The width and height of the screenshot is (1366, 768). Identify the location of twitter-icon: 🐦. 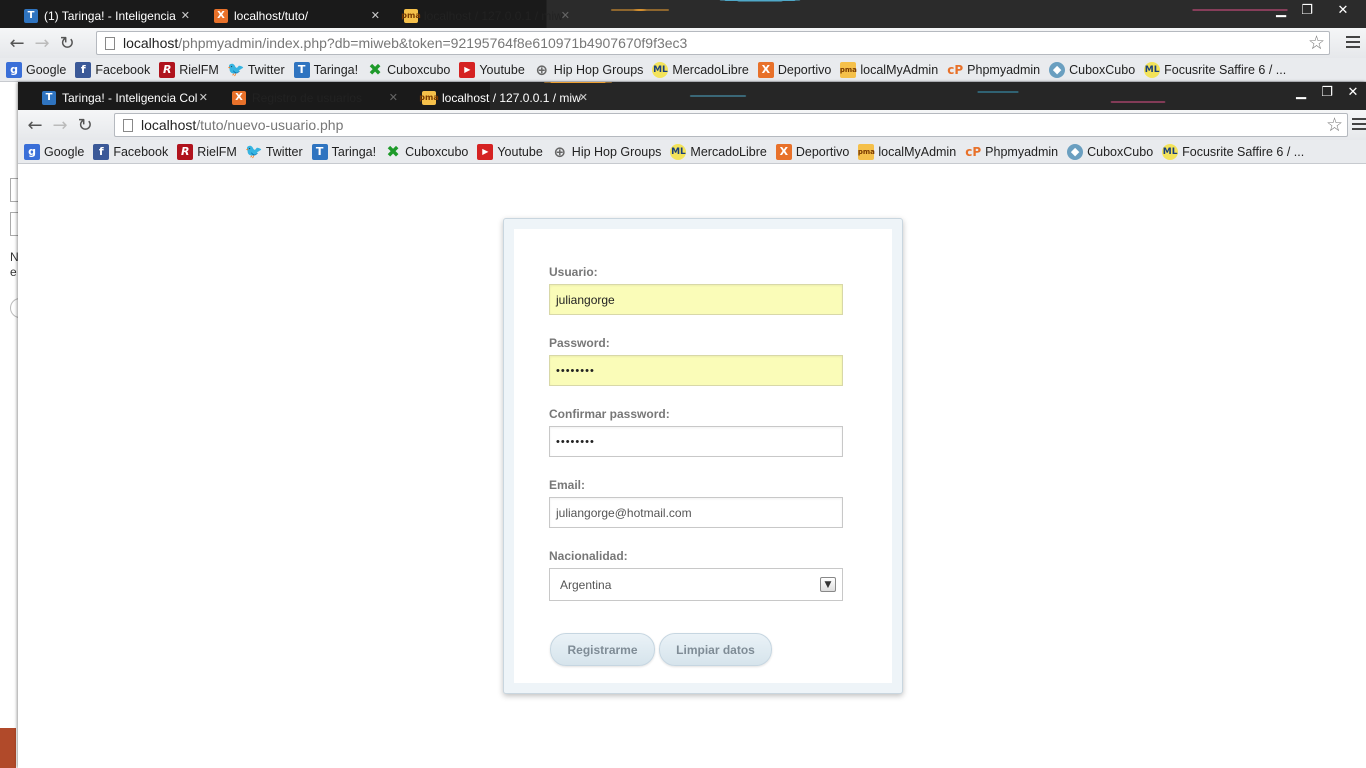
(236, 69).